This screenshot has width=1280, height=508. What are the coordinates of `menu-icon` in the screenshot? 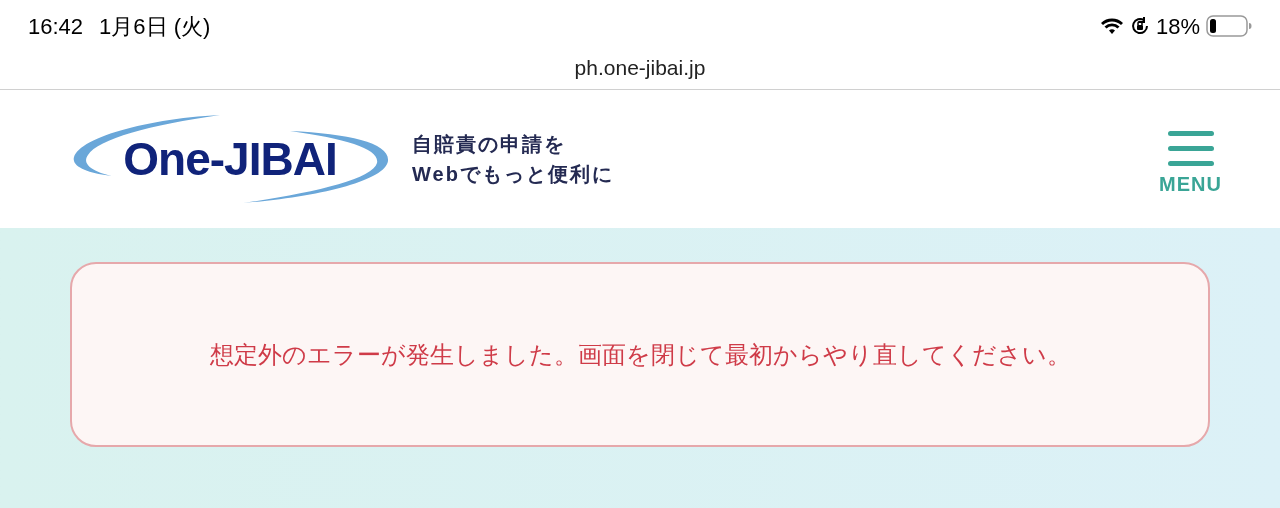 It's located at (1190, 149).